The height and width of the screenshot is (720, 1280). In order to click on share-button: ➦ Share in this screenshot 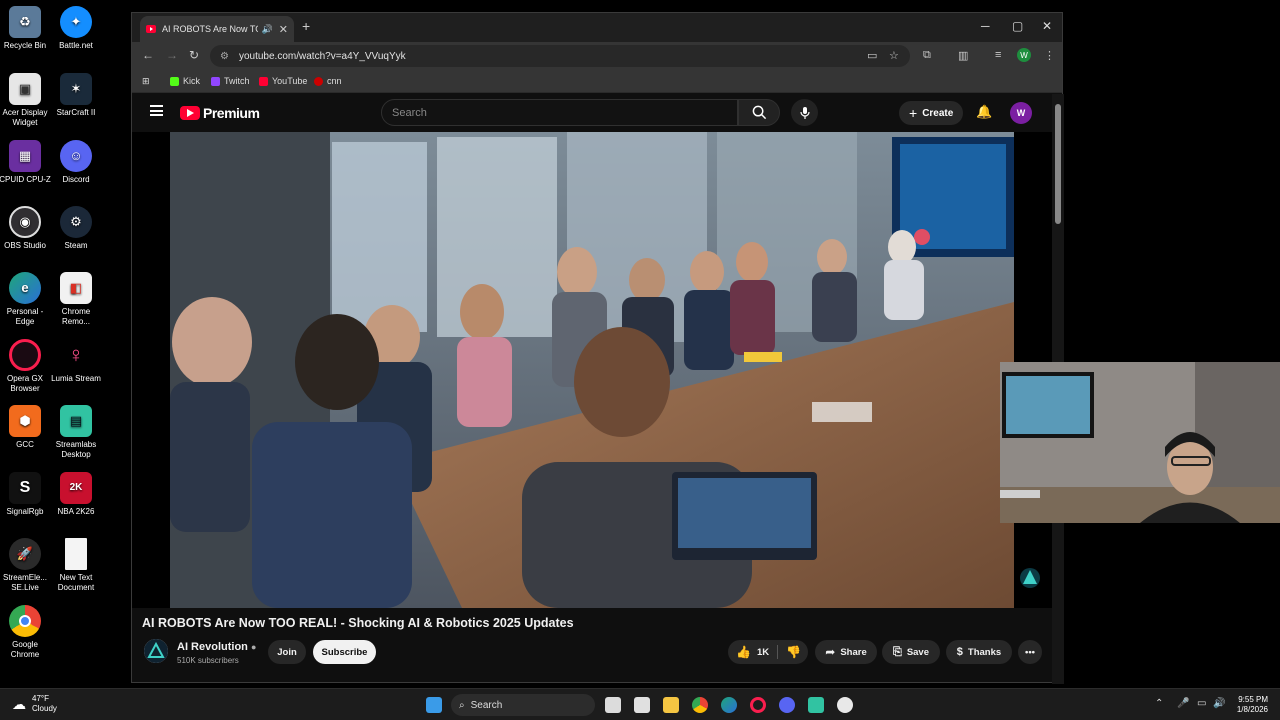, I will do `click(846, 652)`.